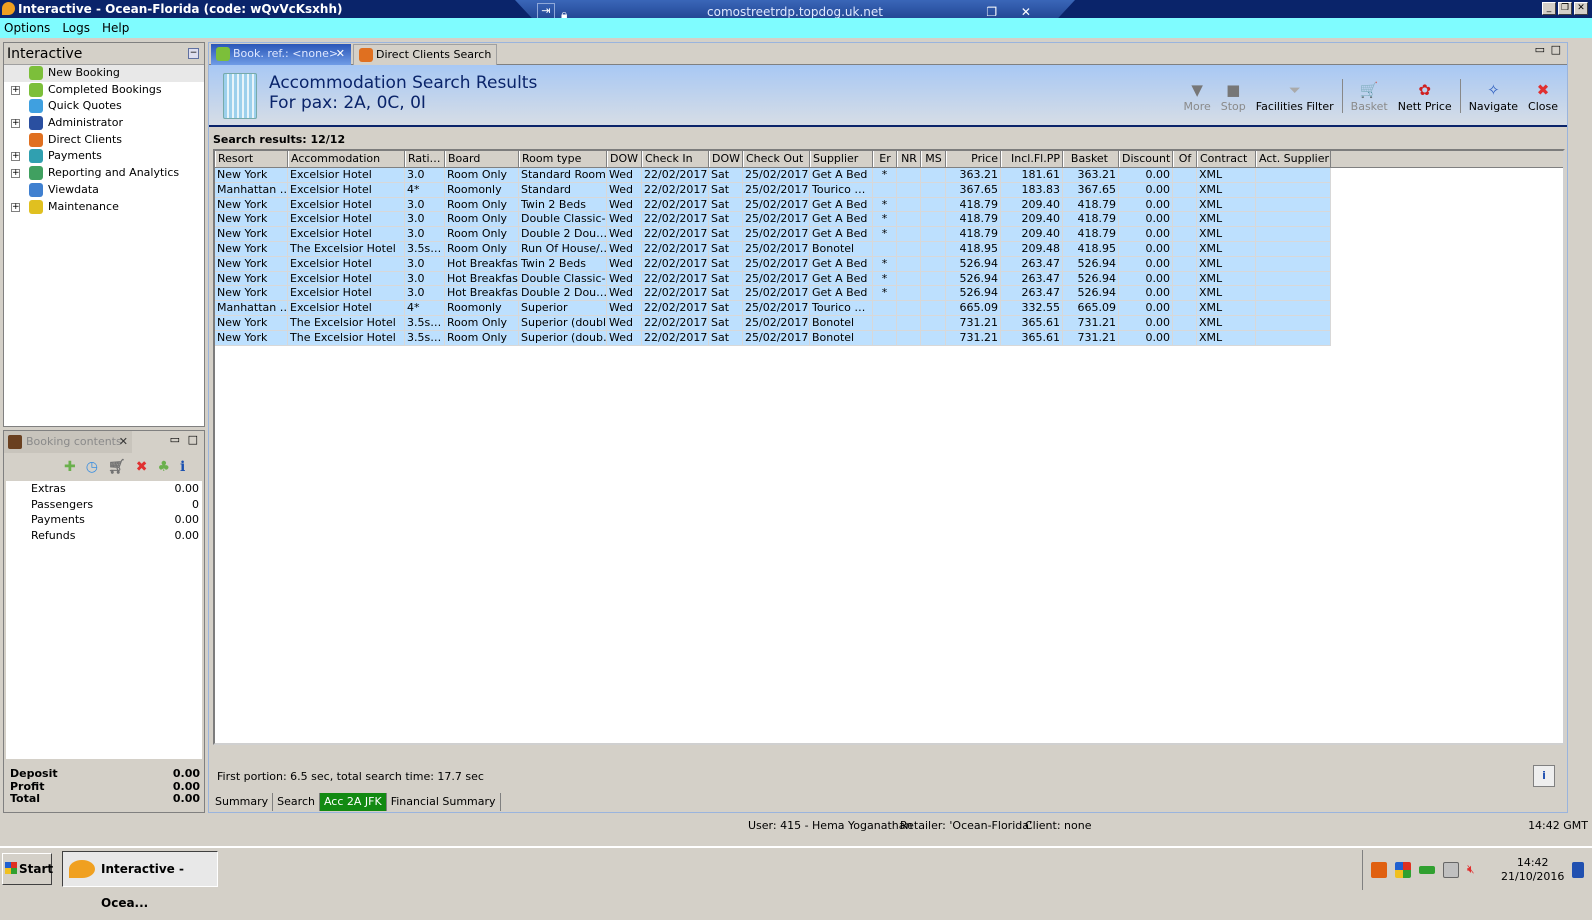 The width and height of the screenshot is (1592, 920). I want to click on cell-of, so click(1185, 234).